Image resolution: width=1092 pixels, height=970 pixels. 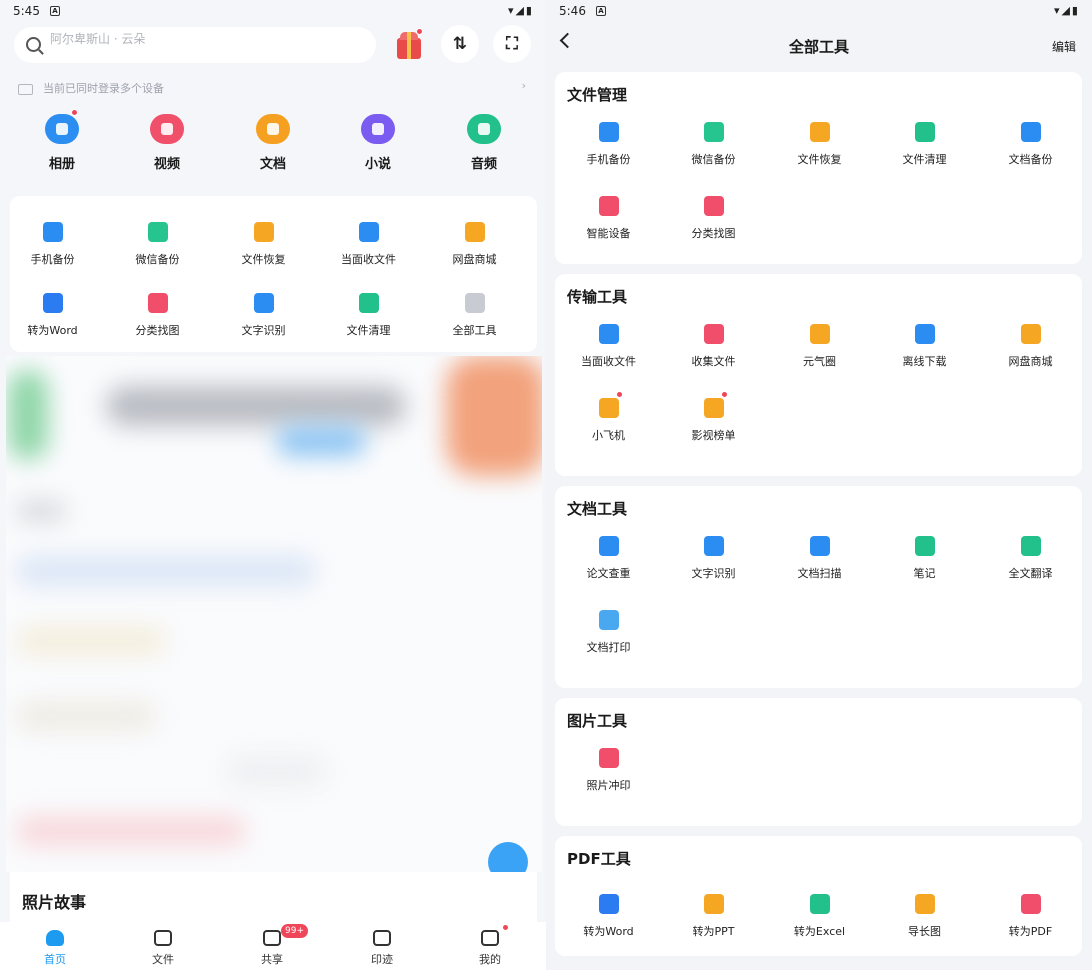 What do you see at coordinates (1030, 916) in the screenshot?
I see `tool-item: 转为PDF` at bounding box center [1030, 916].